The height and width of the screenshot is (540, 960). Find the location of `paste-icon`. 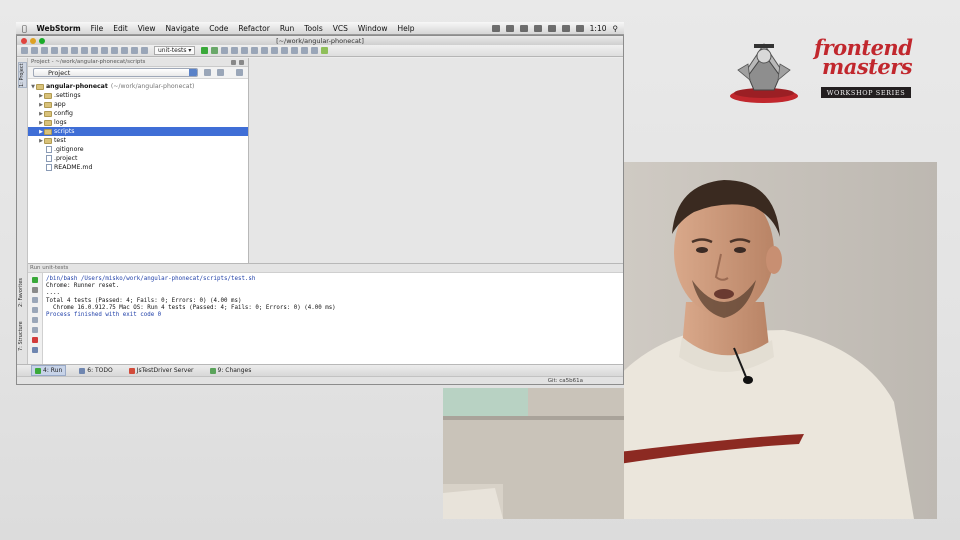

paste-icon is located at coordinates (94, 50).